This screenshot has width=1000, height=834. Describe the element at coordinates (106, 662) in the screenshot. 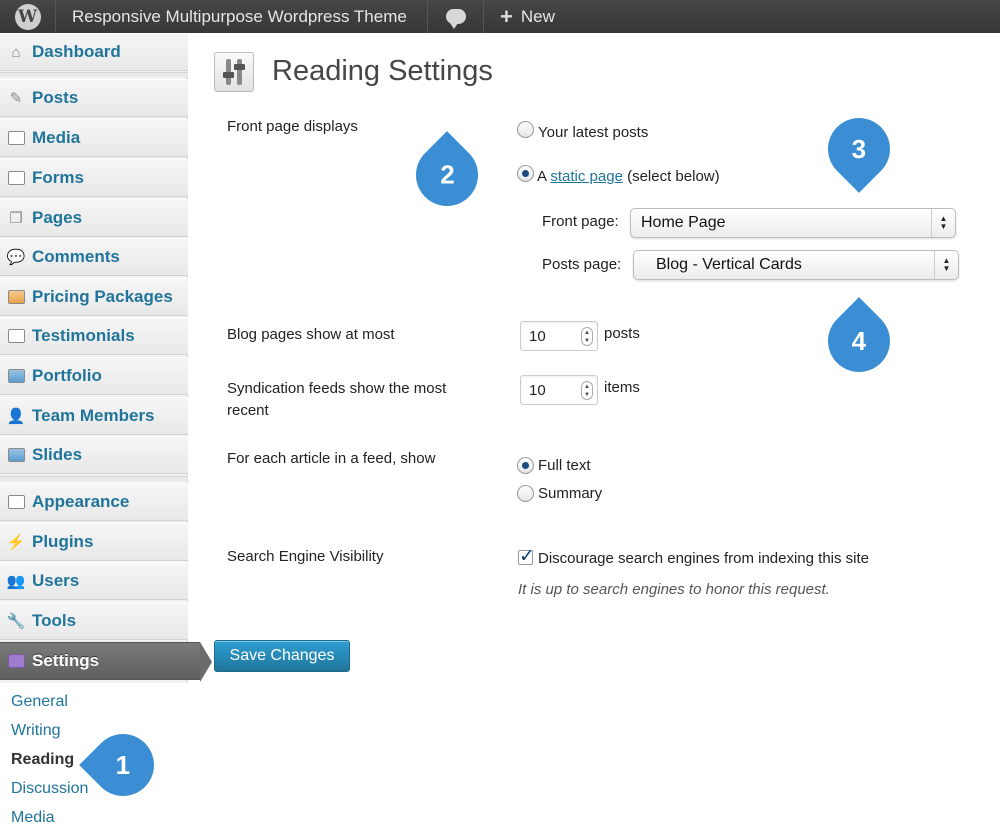

I see `sidebar-item-settings: Settings` at that location.